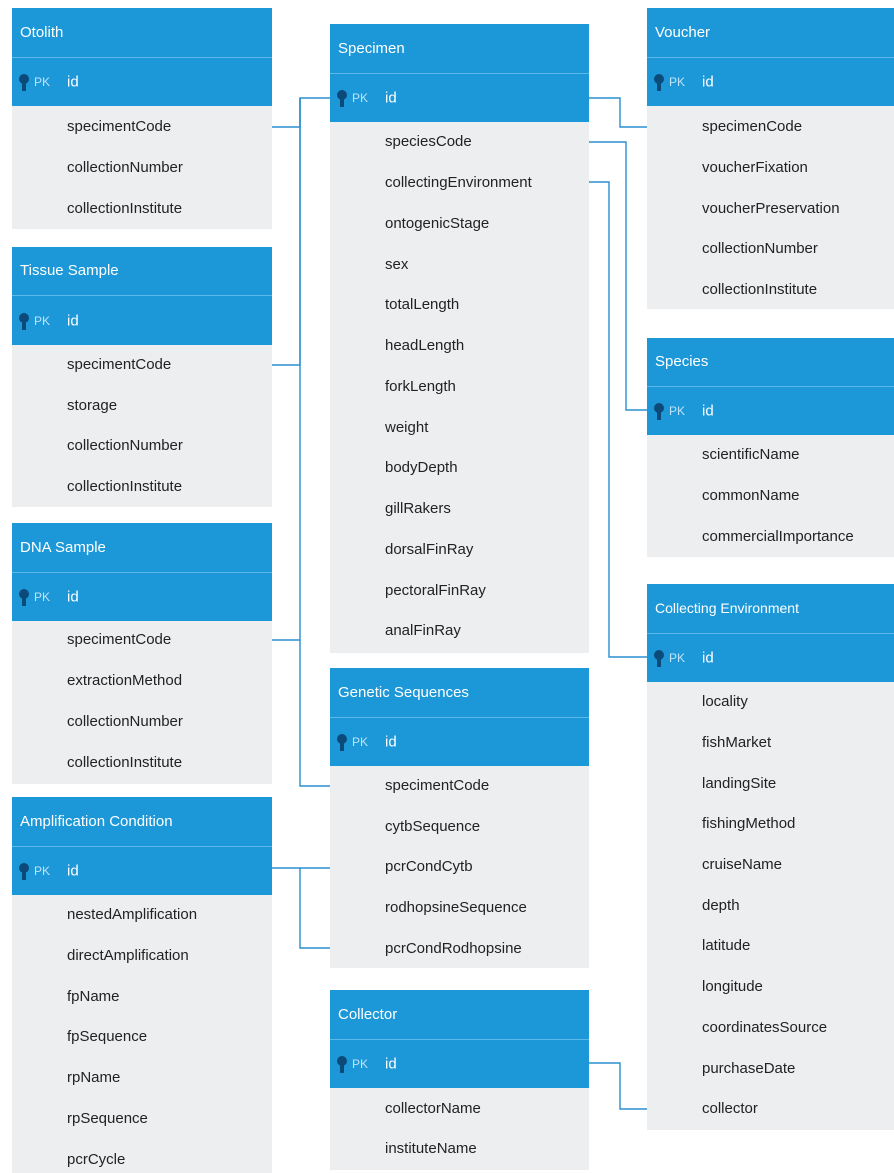 Image resolution: width=894 pixels, height=1173 pixels. Describe the element at coordinates (428, 141) in the screenshot. I see `specimen-field: speciesCode` at that location.